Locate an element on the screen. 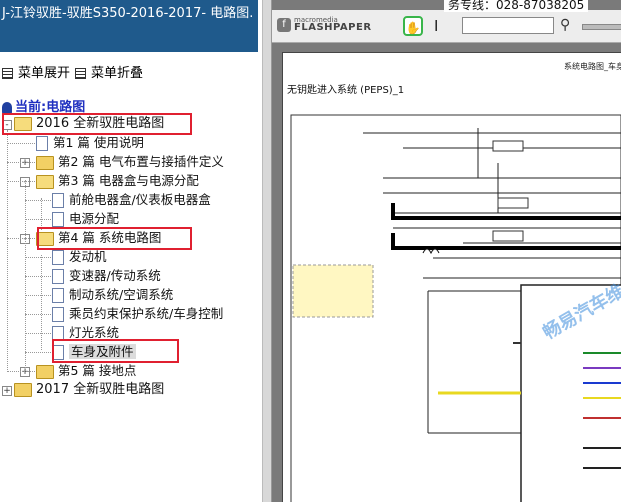  tree-item: 电源分配 is located at coordinates (85, 219).